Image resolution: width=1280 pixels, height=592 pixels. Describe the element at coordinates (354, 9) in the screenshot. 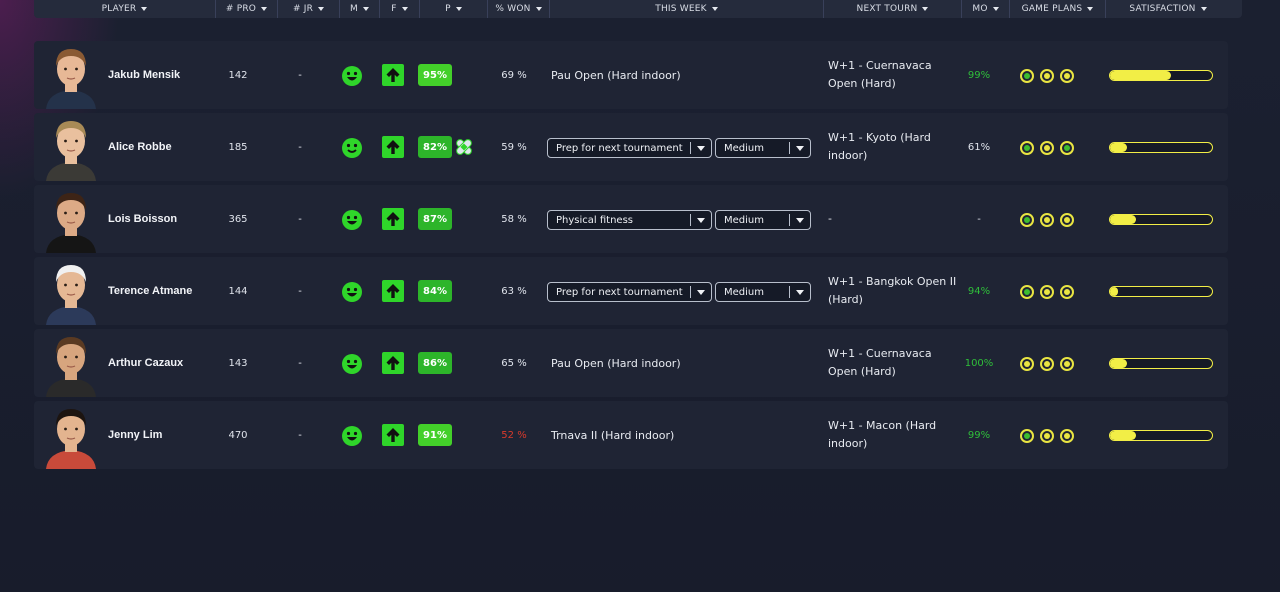

I see `column-header-label: M` at that location.